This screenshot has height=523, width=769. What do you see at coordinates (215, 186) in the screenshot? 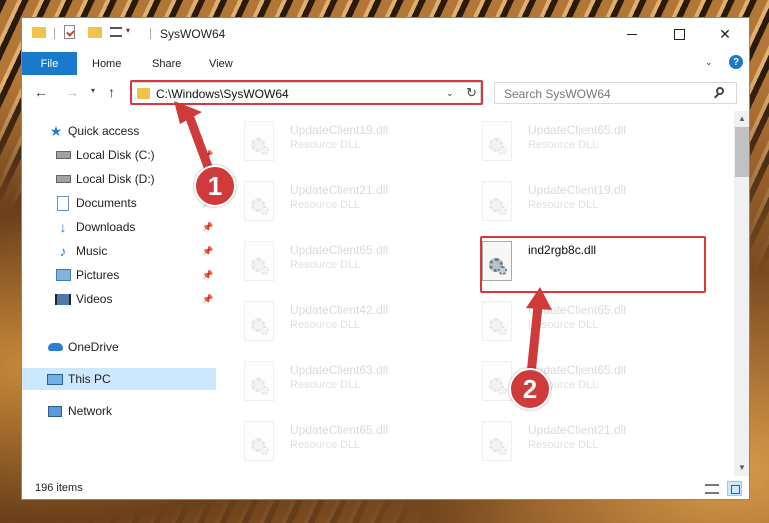
I see `step-1-marker: 1` at bounding box center [215, 186].